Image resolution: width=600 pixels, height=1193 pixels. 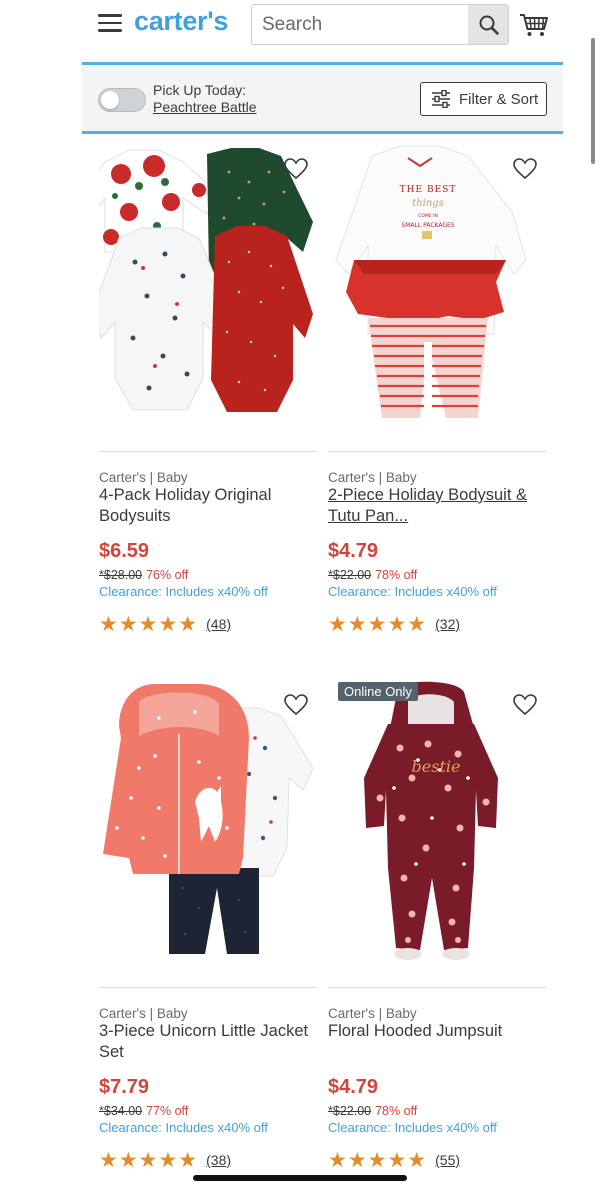 I want to click on scrollbar, so click(x=593, y=101).